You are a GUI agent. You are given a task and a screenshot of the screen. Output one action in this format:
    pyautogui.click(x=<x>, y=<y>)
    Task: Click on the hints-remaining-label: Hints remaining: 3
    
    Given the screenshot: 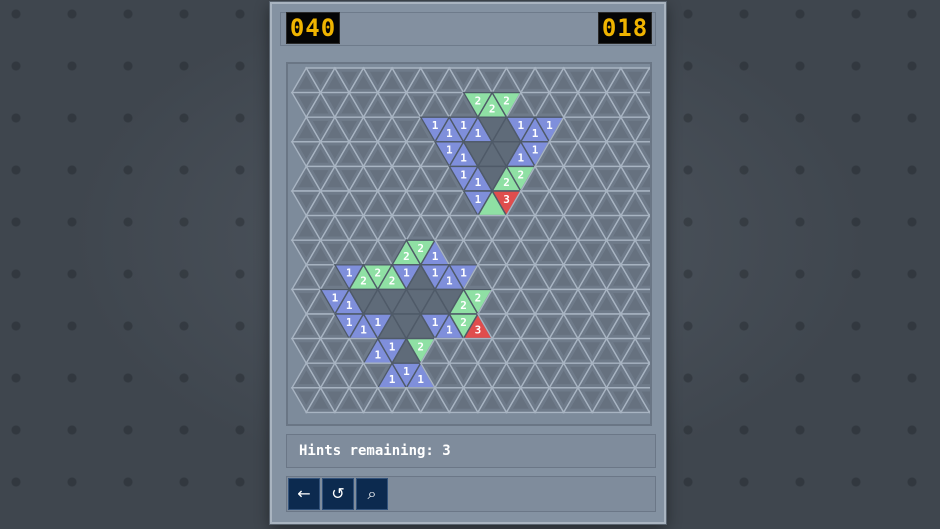 What is the action you would take?
    pyautogui.click(x=375, y=451)
    